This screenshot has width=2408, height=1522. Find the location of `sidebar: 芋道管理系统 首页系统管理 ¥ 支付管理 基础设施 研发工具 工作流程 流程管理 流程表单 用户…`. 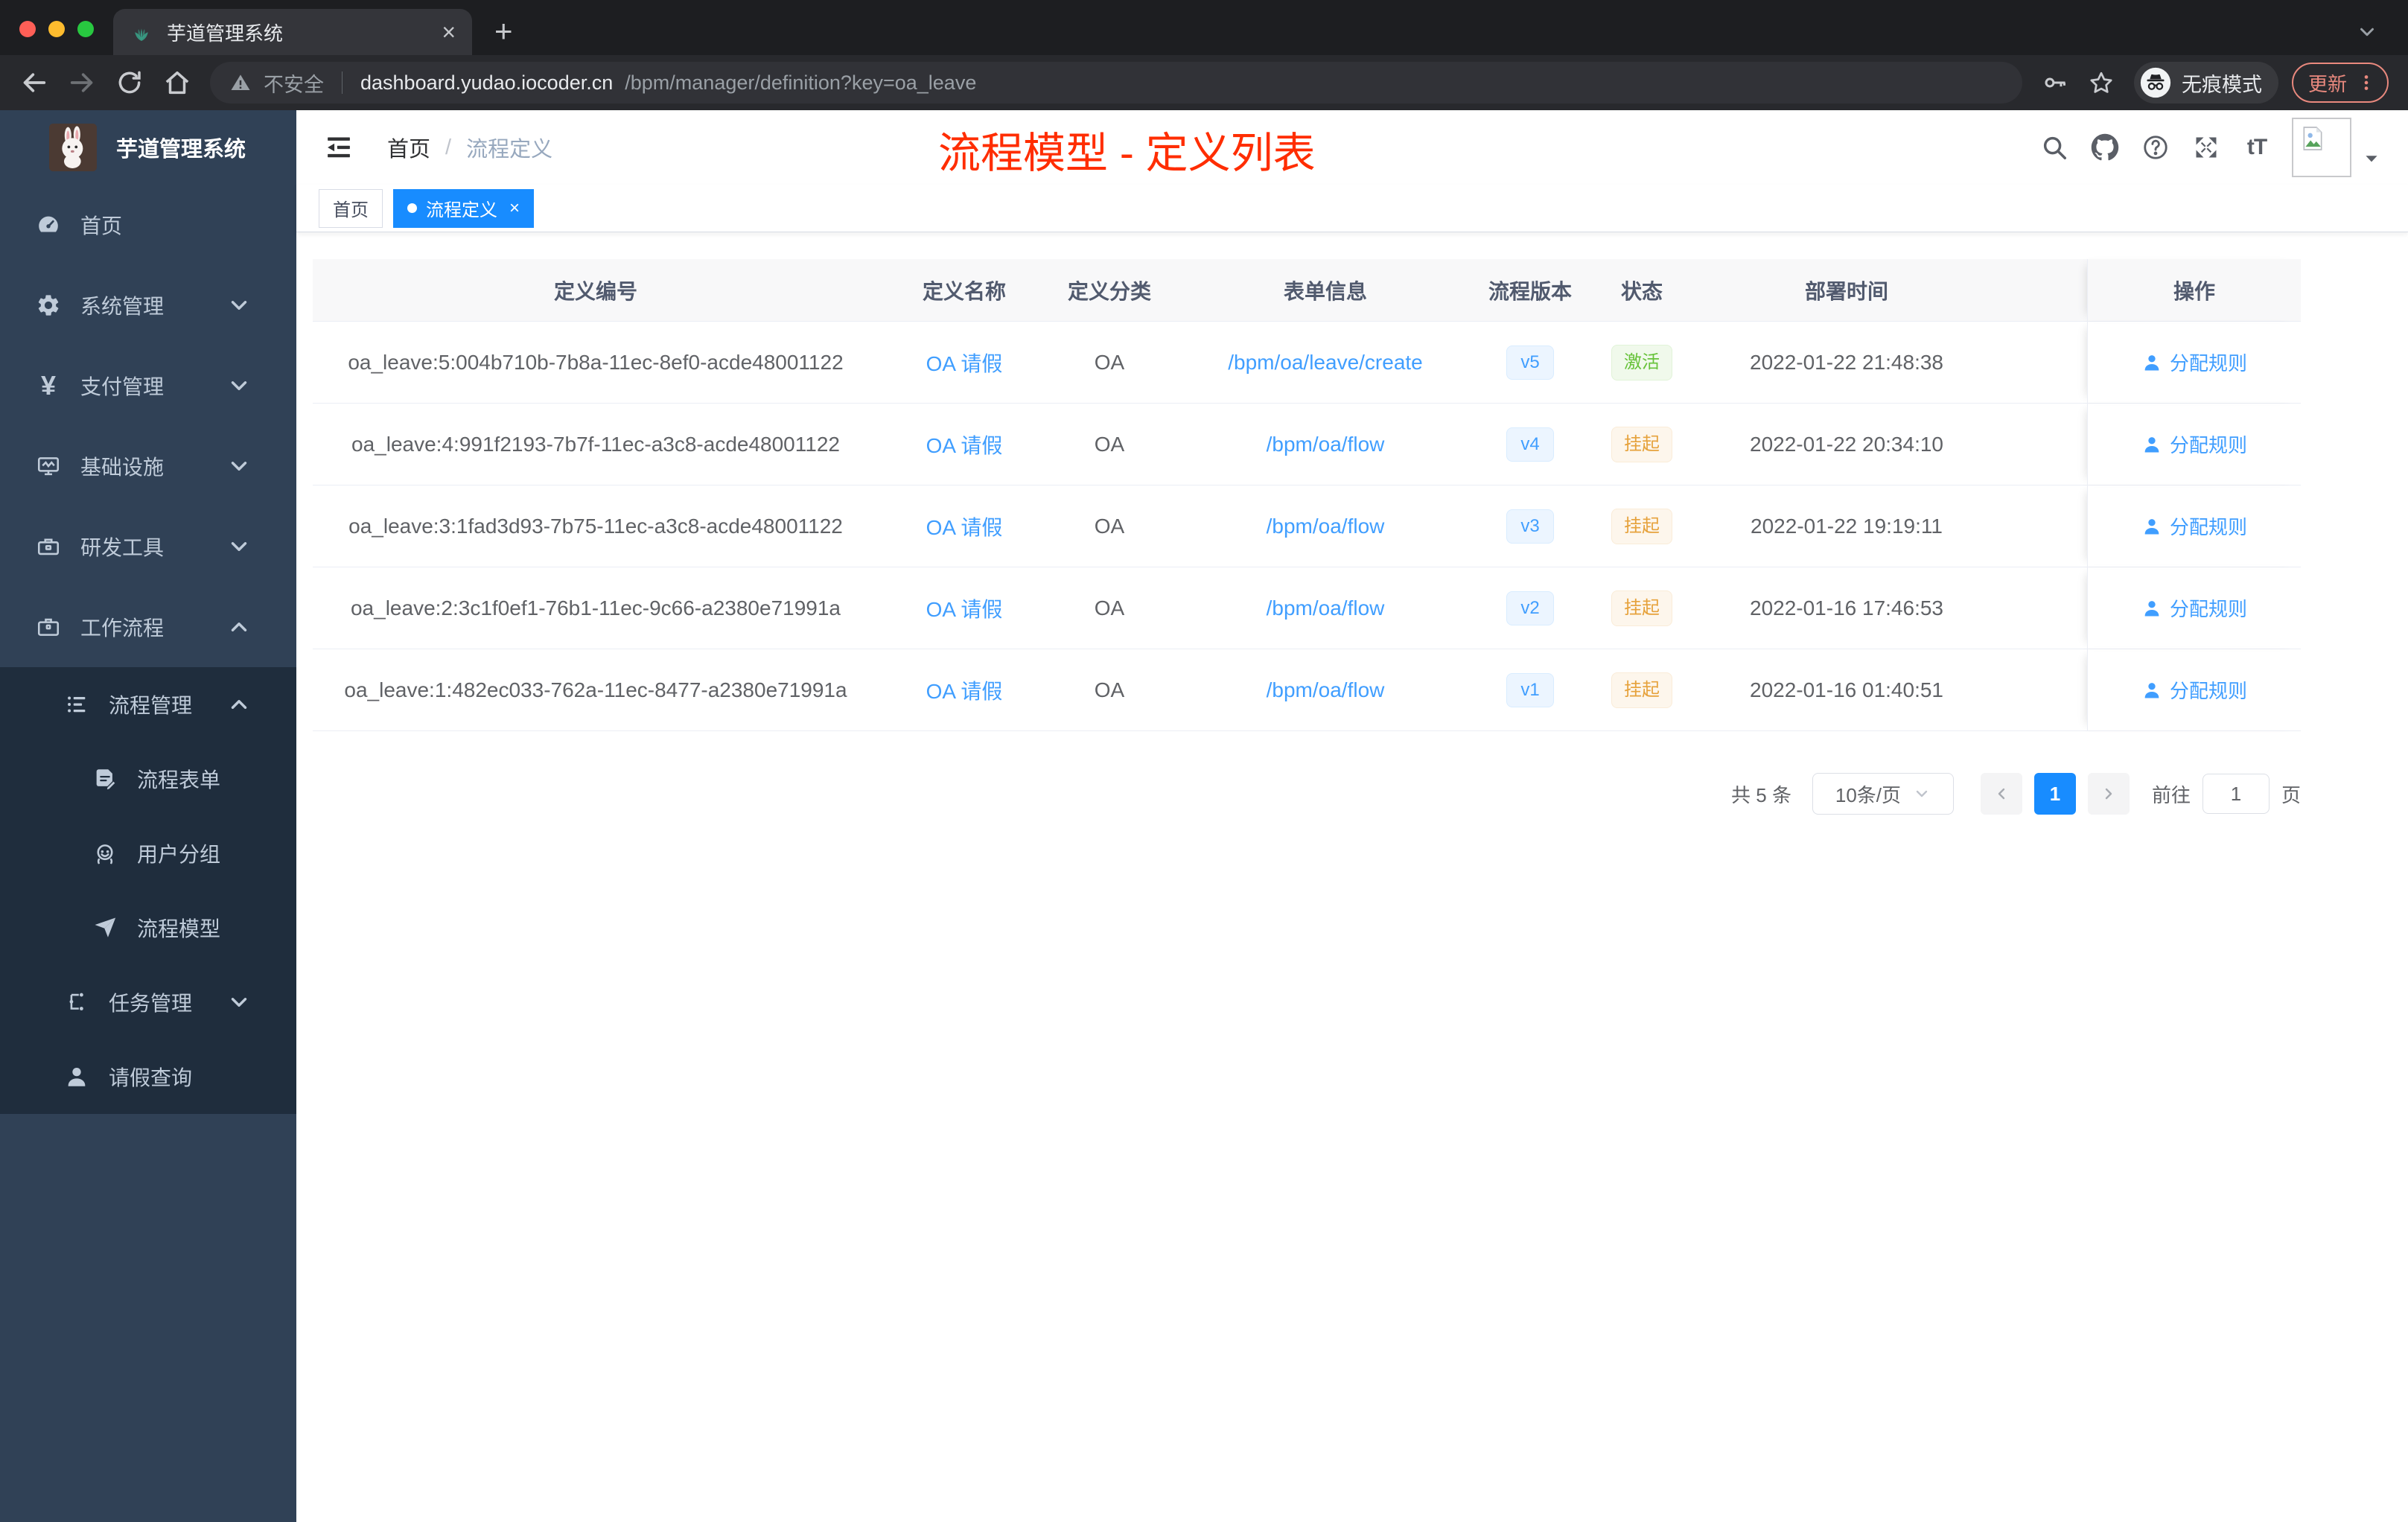

sidebar: 芋道管理系统 首页系统管理 ¥ 支付管理 基础设施 研发工具 工作流程 流程管理 流程表单 用户… is located at coordinates (148, 816).